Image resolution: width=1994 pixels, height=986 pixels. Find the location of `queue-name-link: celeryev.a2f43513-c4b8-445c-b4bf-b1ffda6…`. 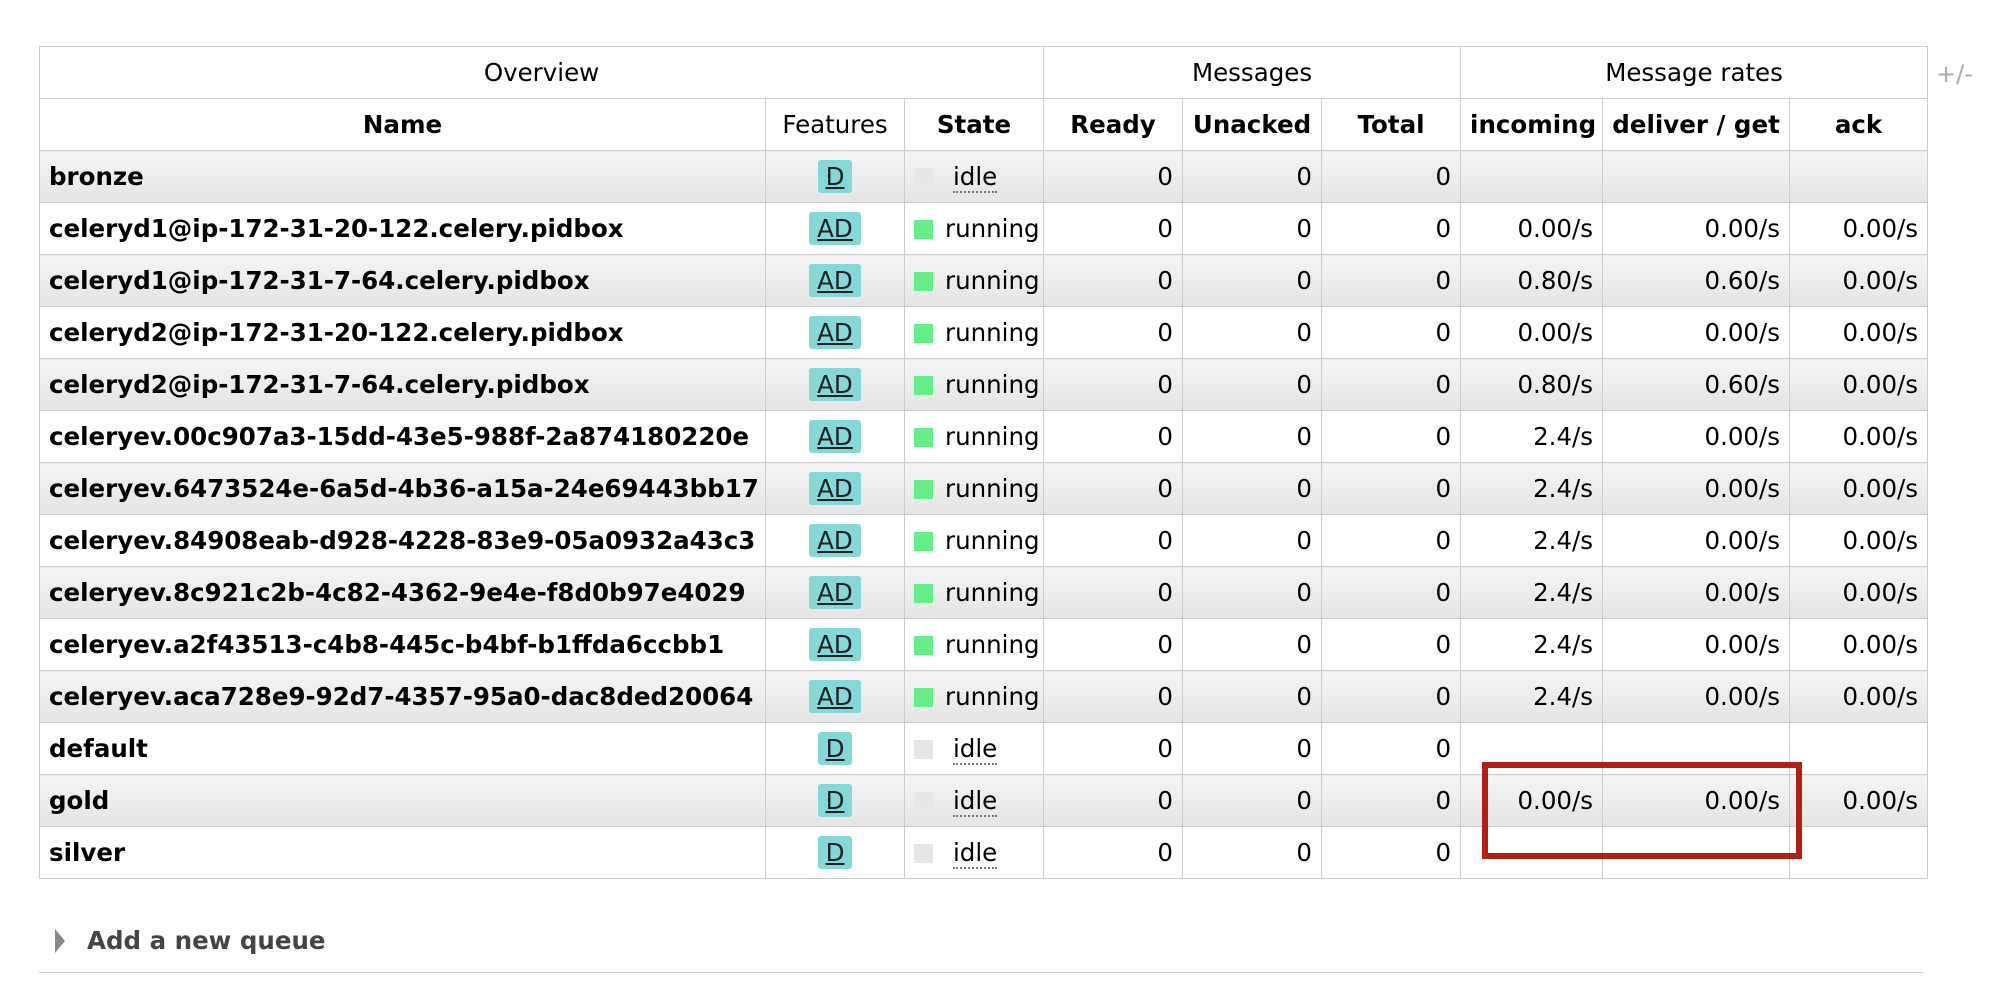

queue-name-link: celeryev.a2f43513-c4b8-445c-b4bf-b1ffda6… is located at coordinates (402, 644).